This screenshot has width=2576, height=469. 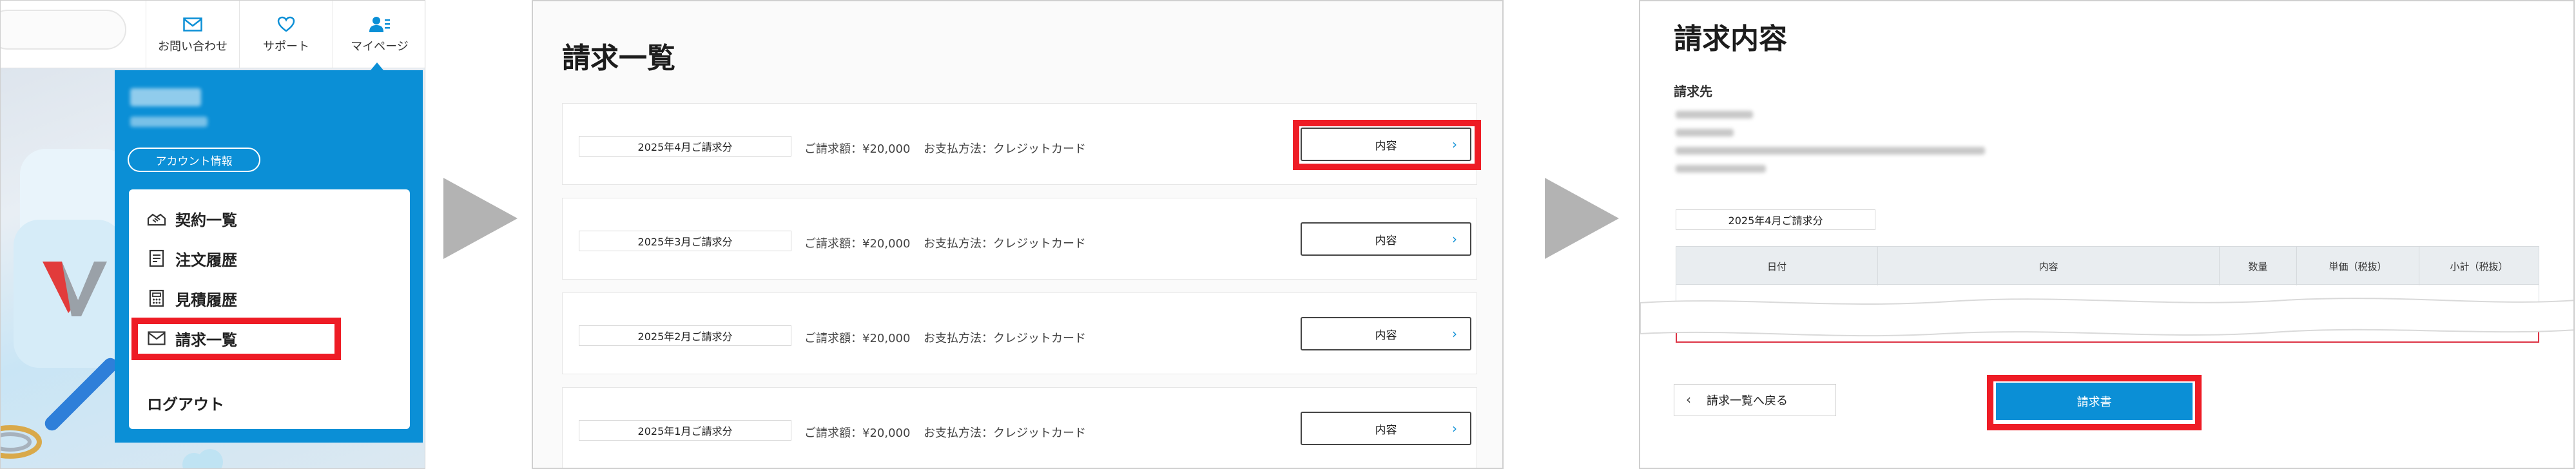 I want to click on mypage-dropdown: アカウント情報 契約一覧 注文履歴 見積履歴 請求一覧 ログアウト, so click(x=269, y=257).